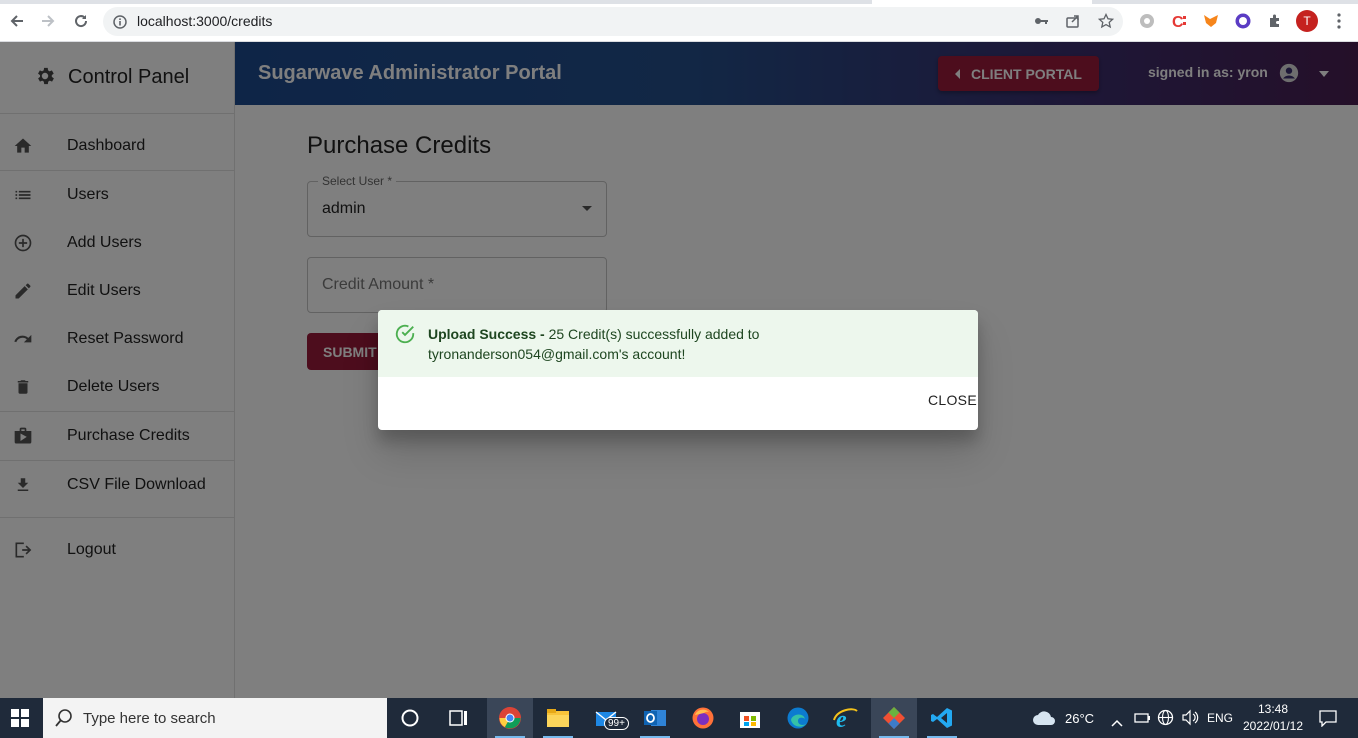 This screenshot has width=1358, height=738. I want to click on url-text: localhost:3000/credits, so click(204, 21).